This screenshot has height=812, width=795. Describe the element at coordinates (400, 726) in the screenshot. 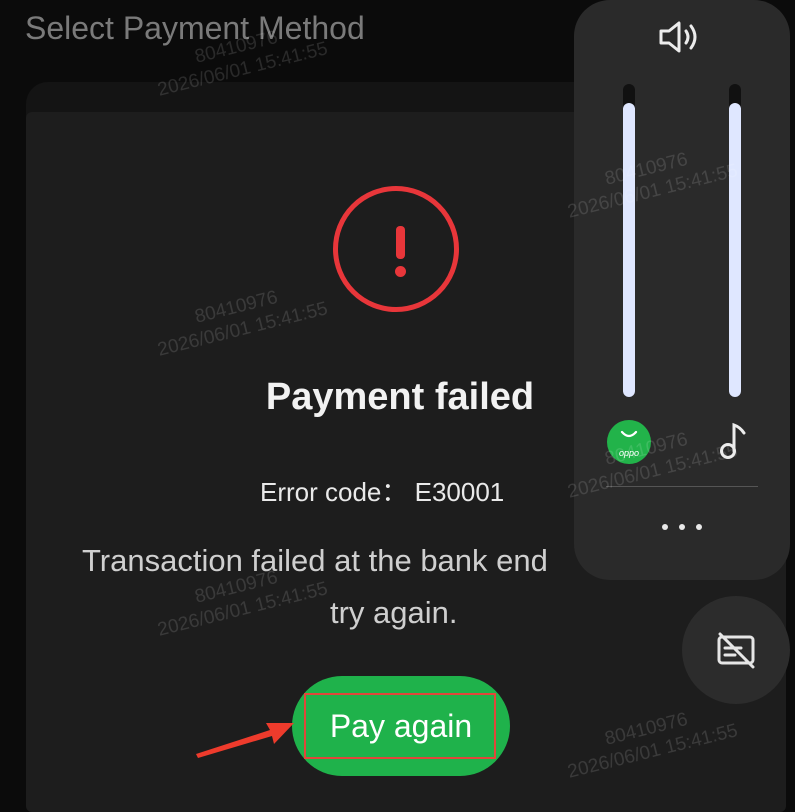

I see `highlight-box` at that location.